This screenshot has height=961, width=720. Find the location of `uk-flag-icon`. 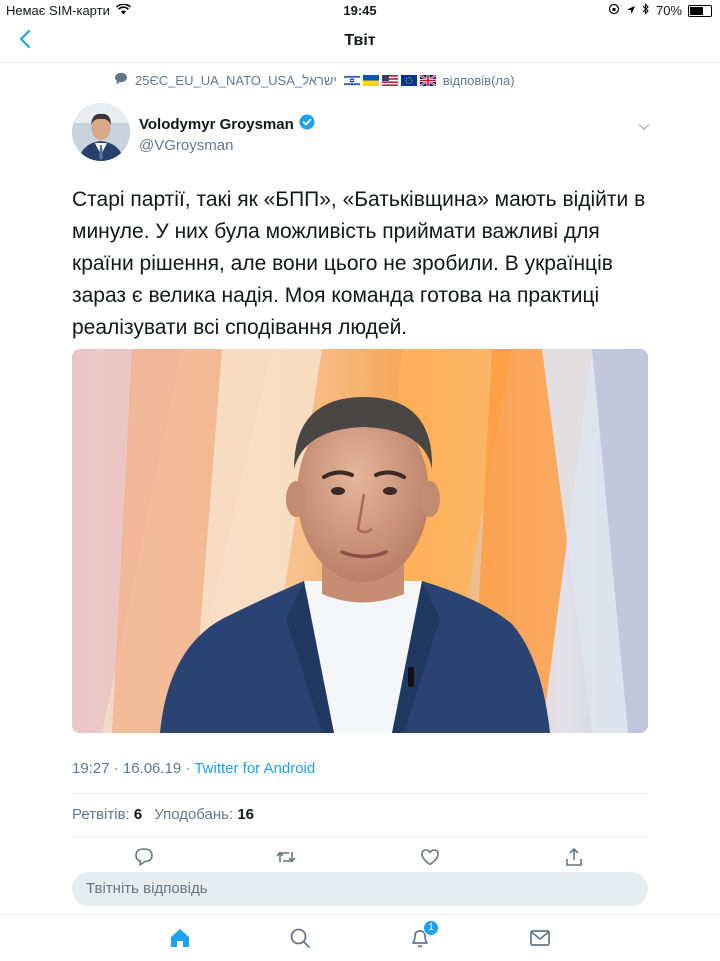

uk-flag-icon is located at coordinates (427, 80).